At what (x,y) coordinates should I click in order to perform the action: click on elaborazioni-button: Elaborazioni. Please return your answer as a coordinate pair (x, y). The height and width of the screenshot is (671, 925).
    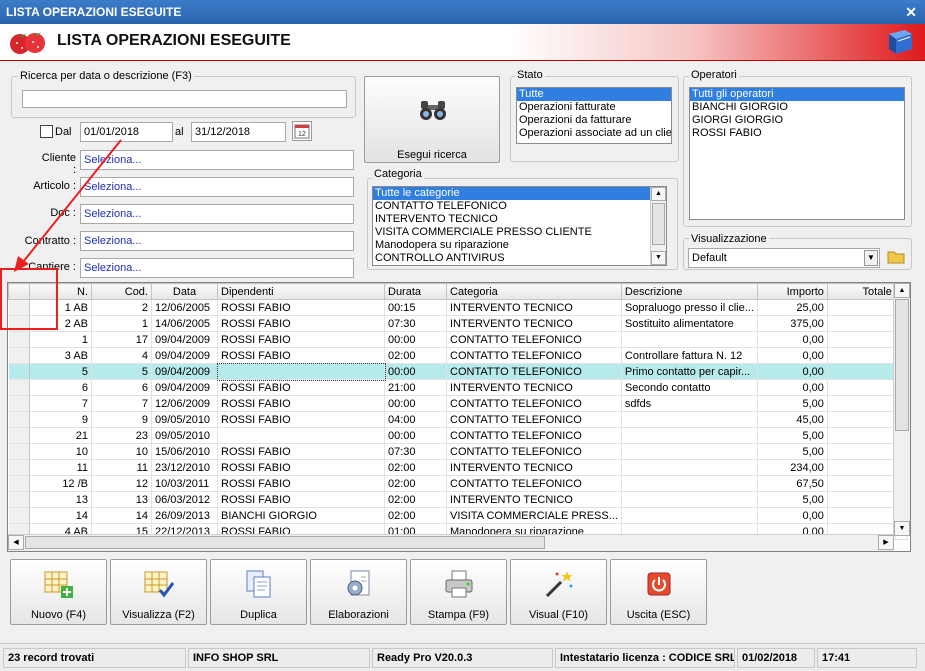
    Looking at the image, I should click on (358, 592).